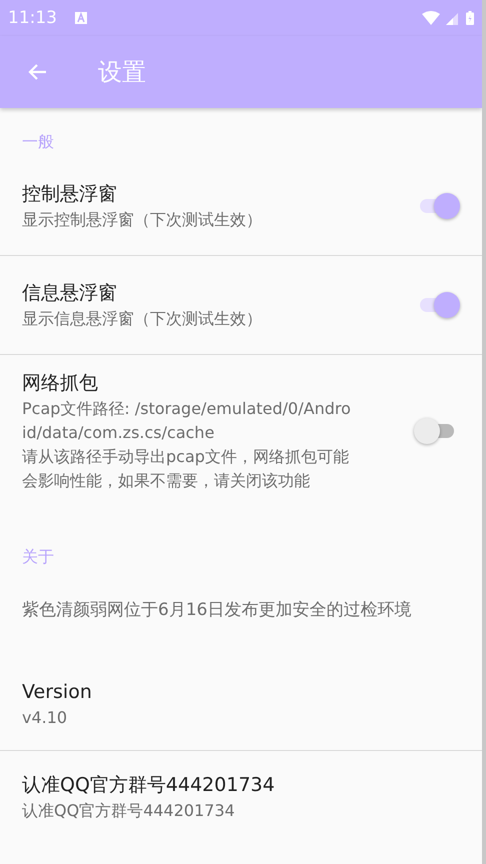  What do you see at coordinates (70, 293) in the screenshot?
I see `preference-title: 信息悬浮窗` at bounding box center [70, 293].